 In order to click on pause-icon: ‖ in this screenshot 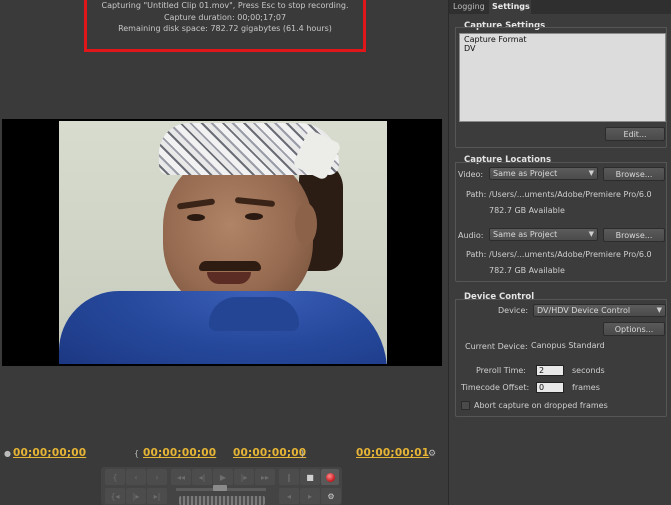, I will do `click(289, 477)`.